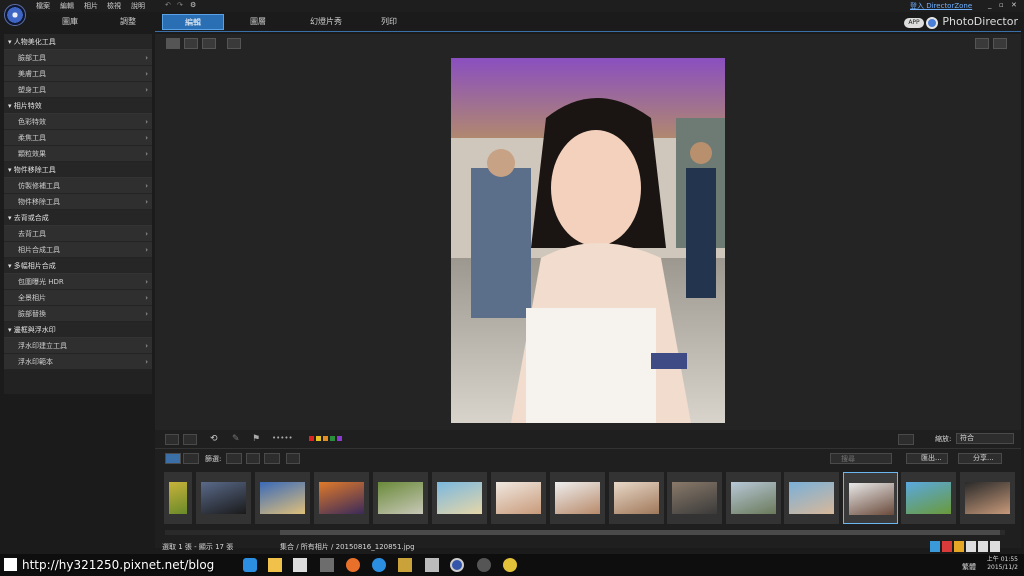 This screenshot has width=1024, height=576. I want to click on filter-edit-select, so click(272, 458).